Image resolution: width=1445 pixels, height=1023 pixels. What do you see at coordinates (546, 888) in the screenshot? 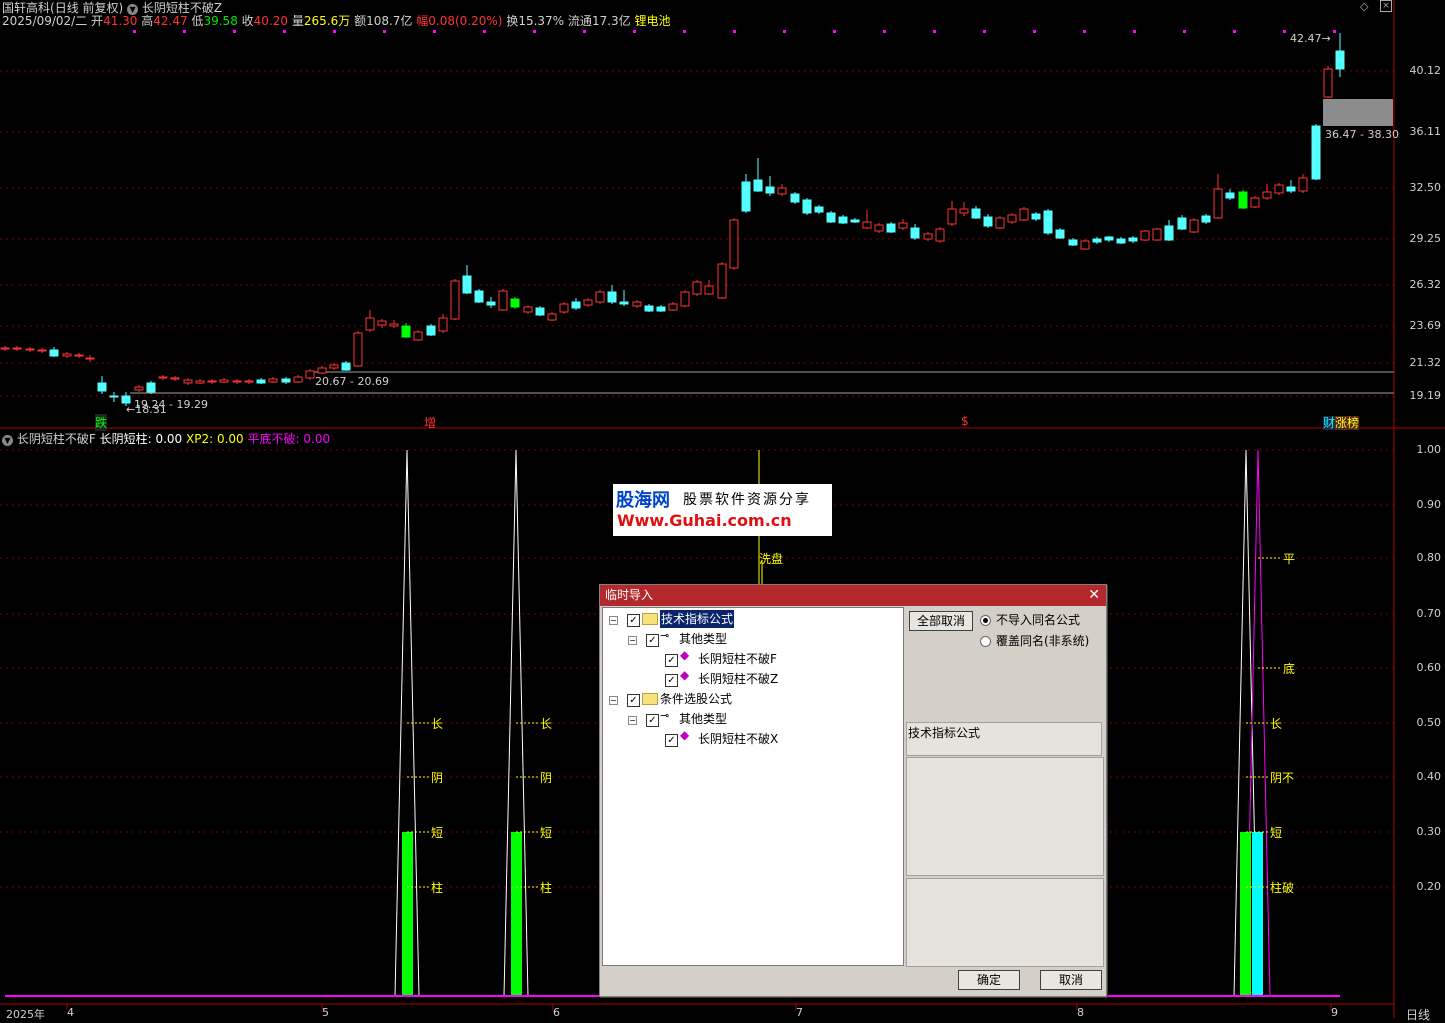
I see `label-zhu: 柱` at bounding box center [546, 888].